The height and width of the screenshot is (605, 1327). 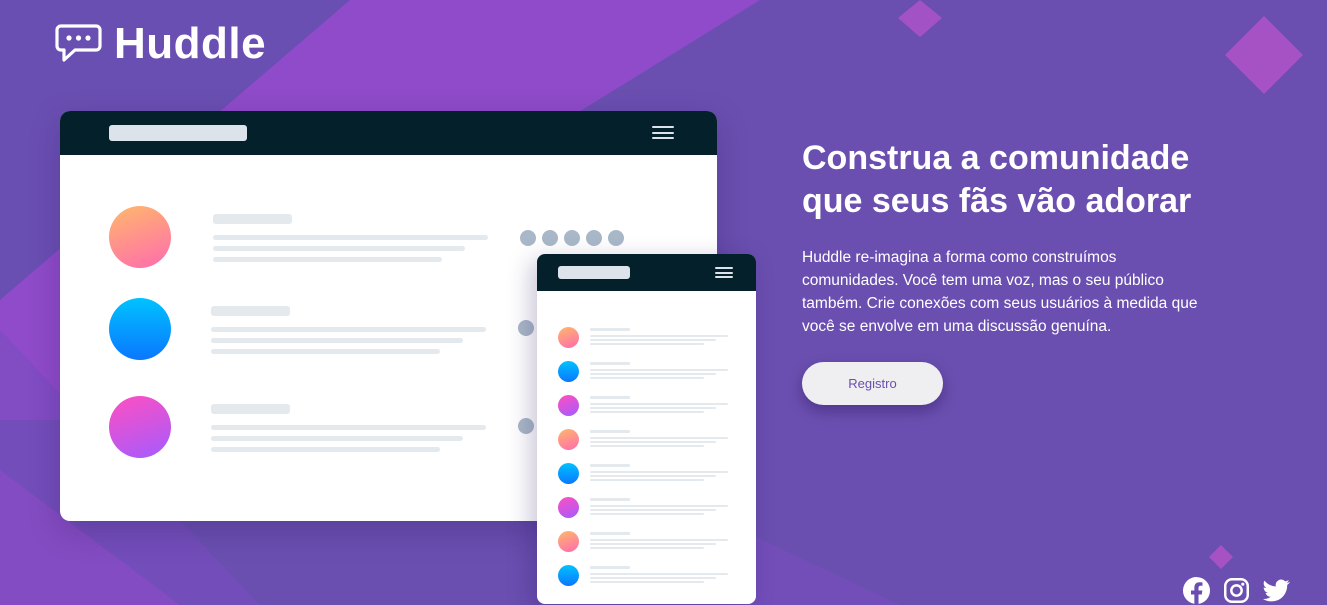 I want to click on brand-logo: Huddle, so click(x=160, y=44).